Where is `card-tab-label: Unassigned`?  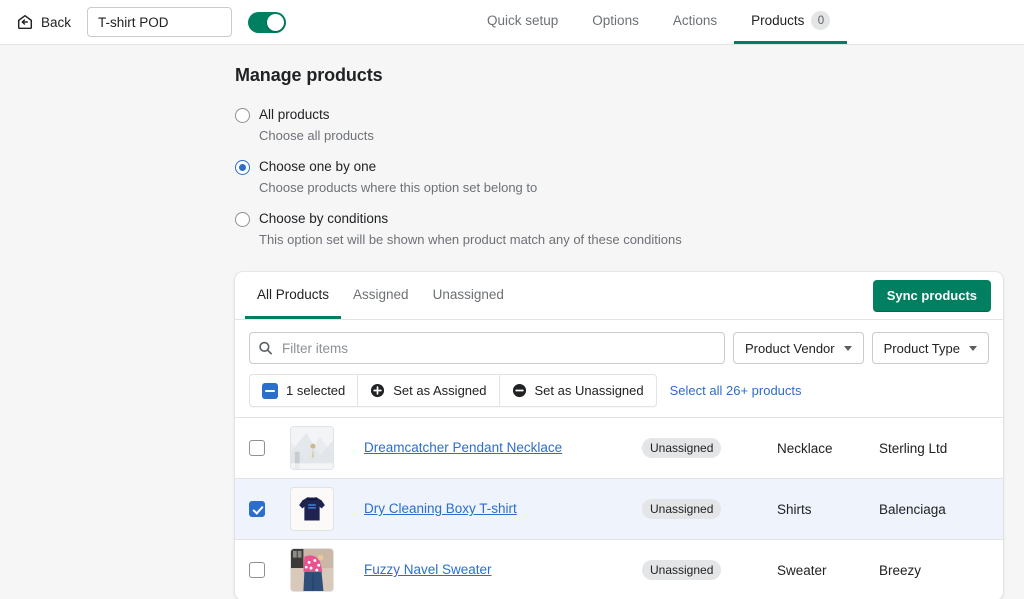 card-tab-label: Unassigned is located at coordinates (468, 294).